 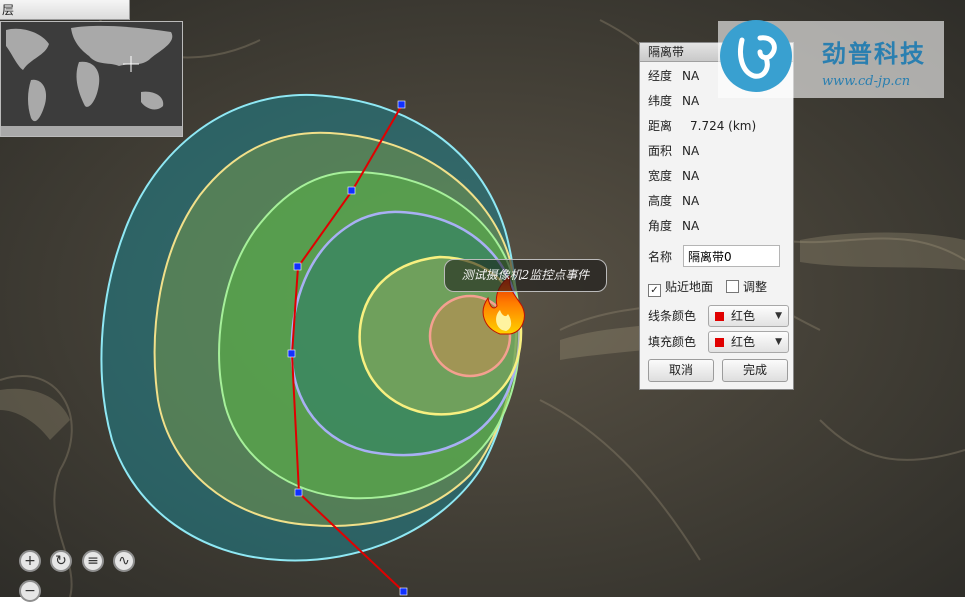 I want to click on company-logo: 劲普科技 www.cd-jp.cn, so click(x=831, y=59).